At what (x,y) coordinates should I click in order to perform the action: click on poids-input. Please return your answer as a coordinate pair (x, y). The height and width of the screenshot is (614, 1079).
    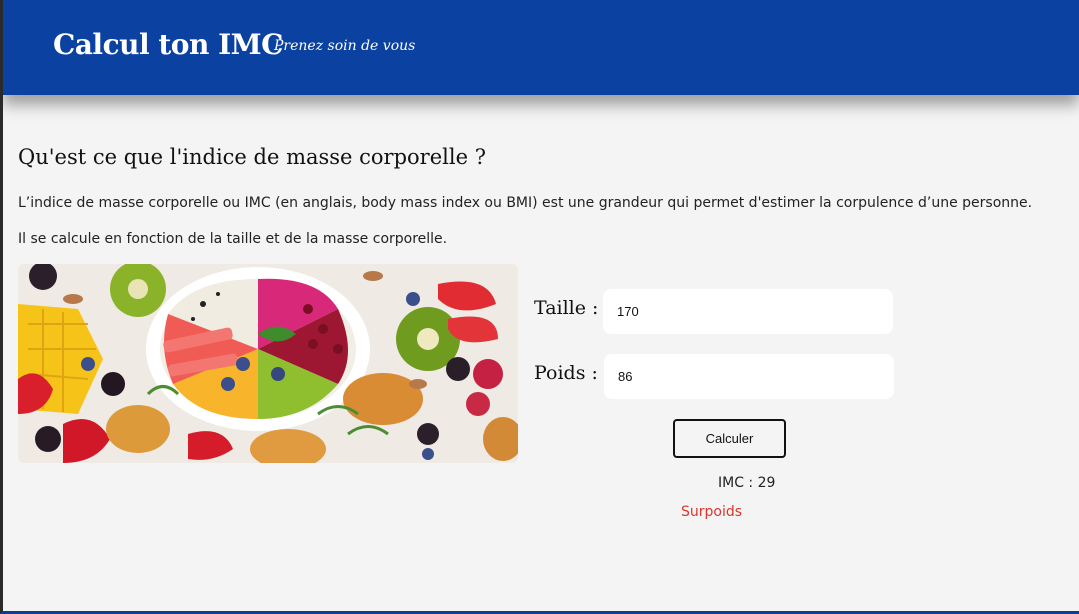
    Looking at the image, I should click on (749, 376).